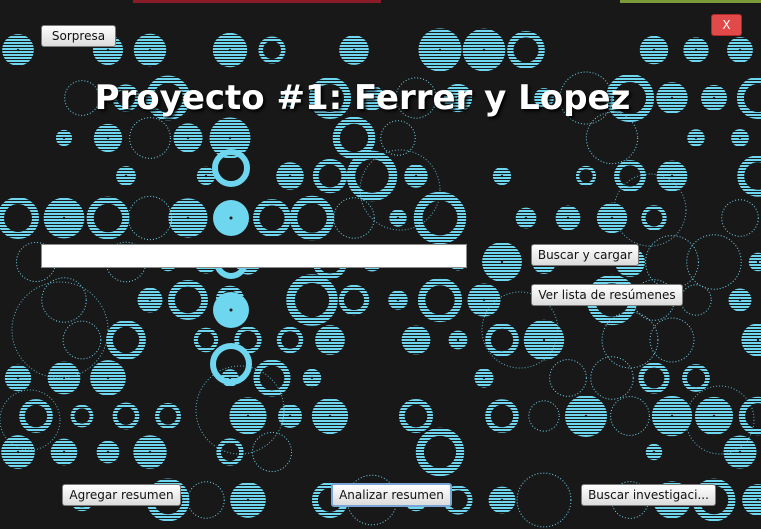  Describe the element at coordinates (257, 1) in the screenshot. I see `top-strip-red` at that location.